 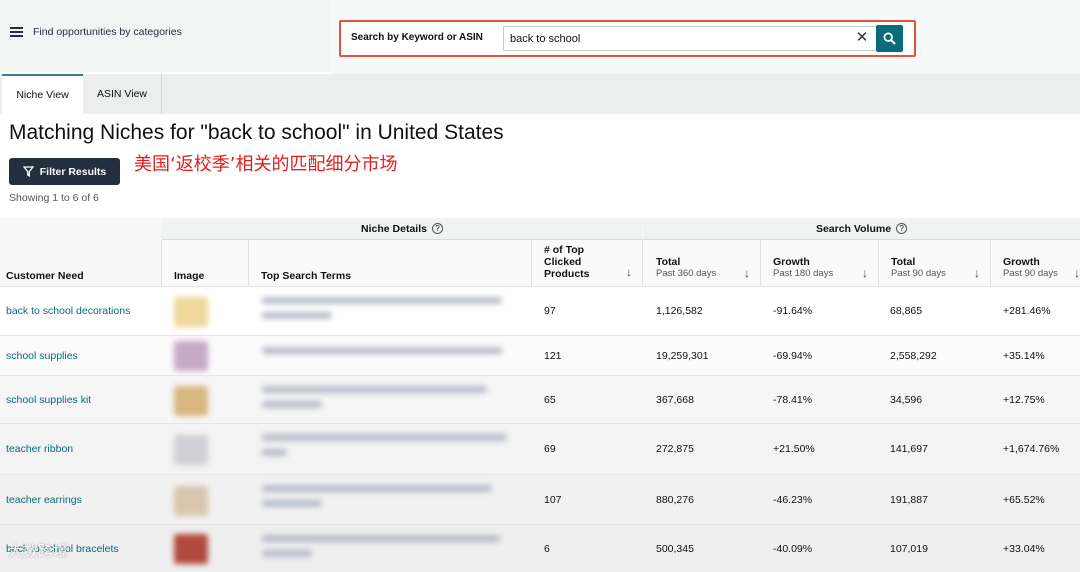 What do you see at coordinates (1024, 499) in the screenshot?
I see `growth-90-value: +65.52%` at bounding box center [1024, 499].